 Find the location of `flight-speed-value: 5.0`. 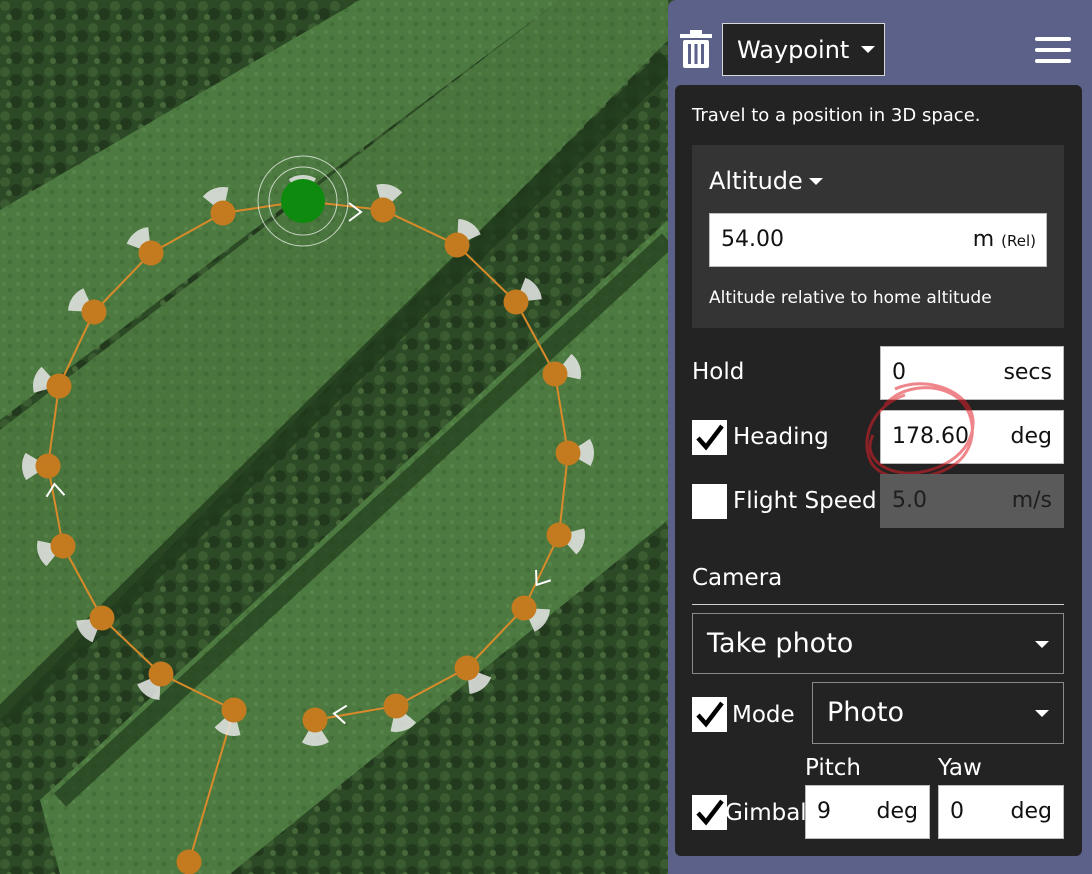

flight-speed-value: 5.0 is located at coordinates (909, 500).